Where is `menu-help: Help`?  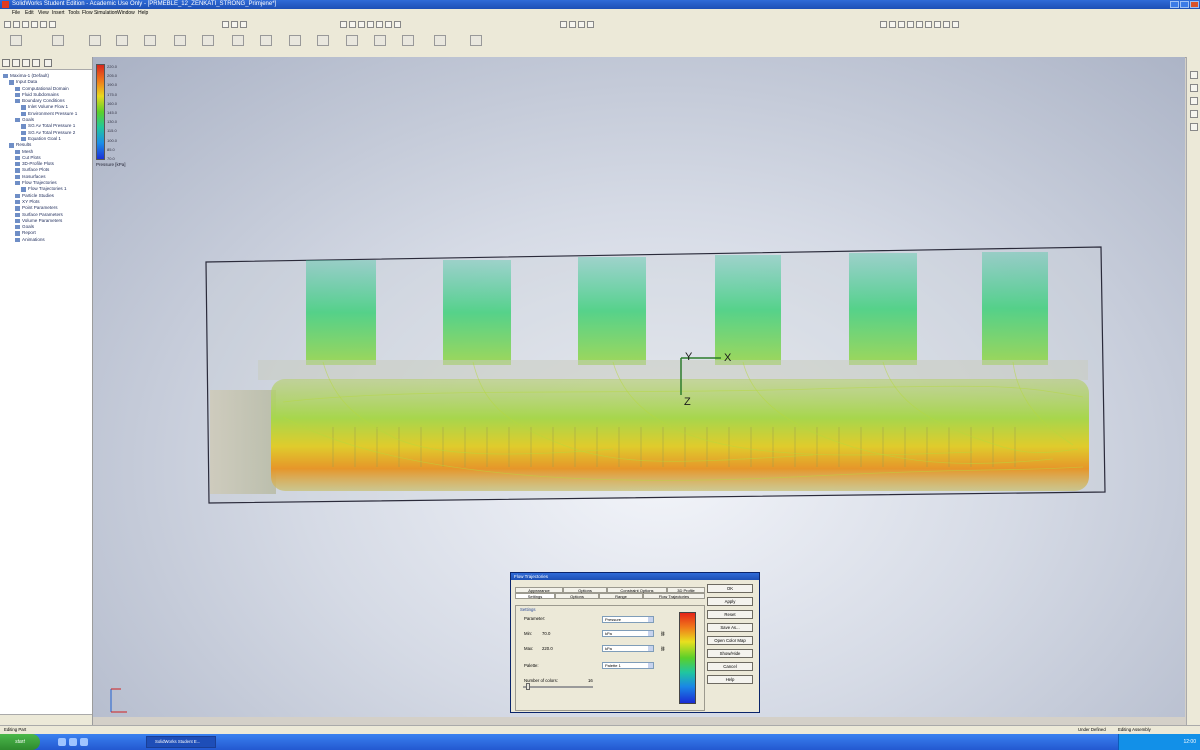
menu-help: Help is located at coordinates (143, 13).